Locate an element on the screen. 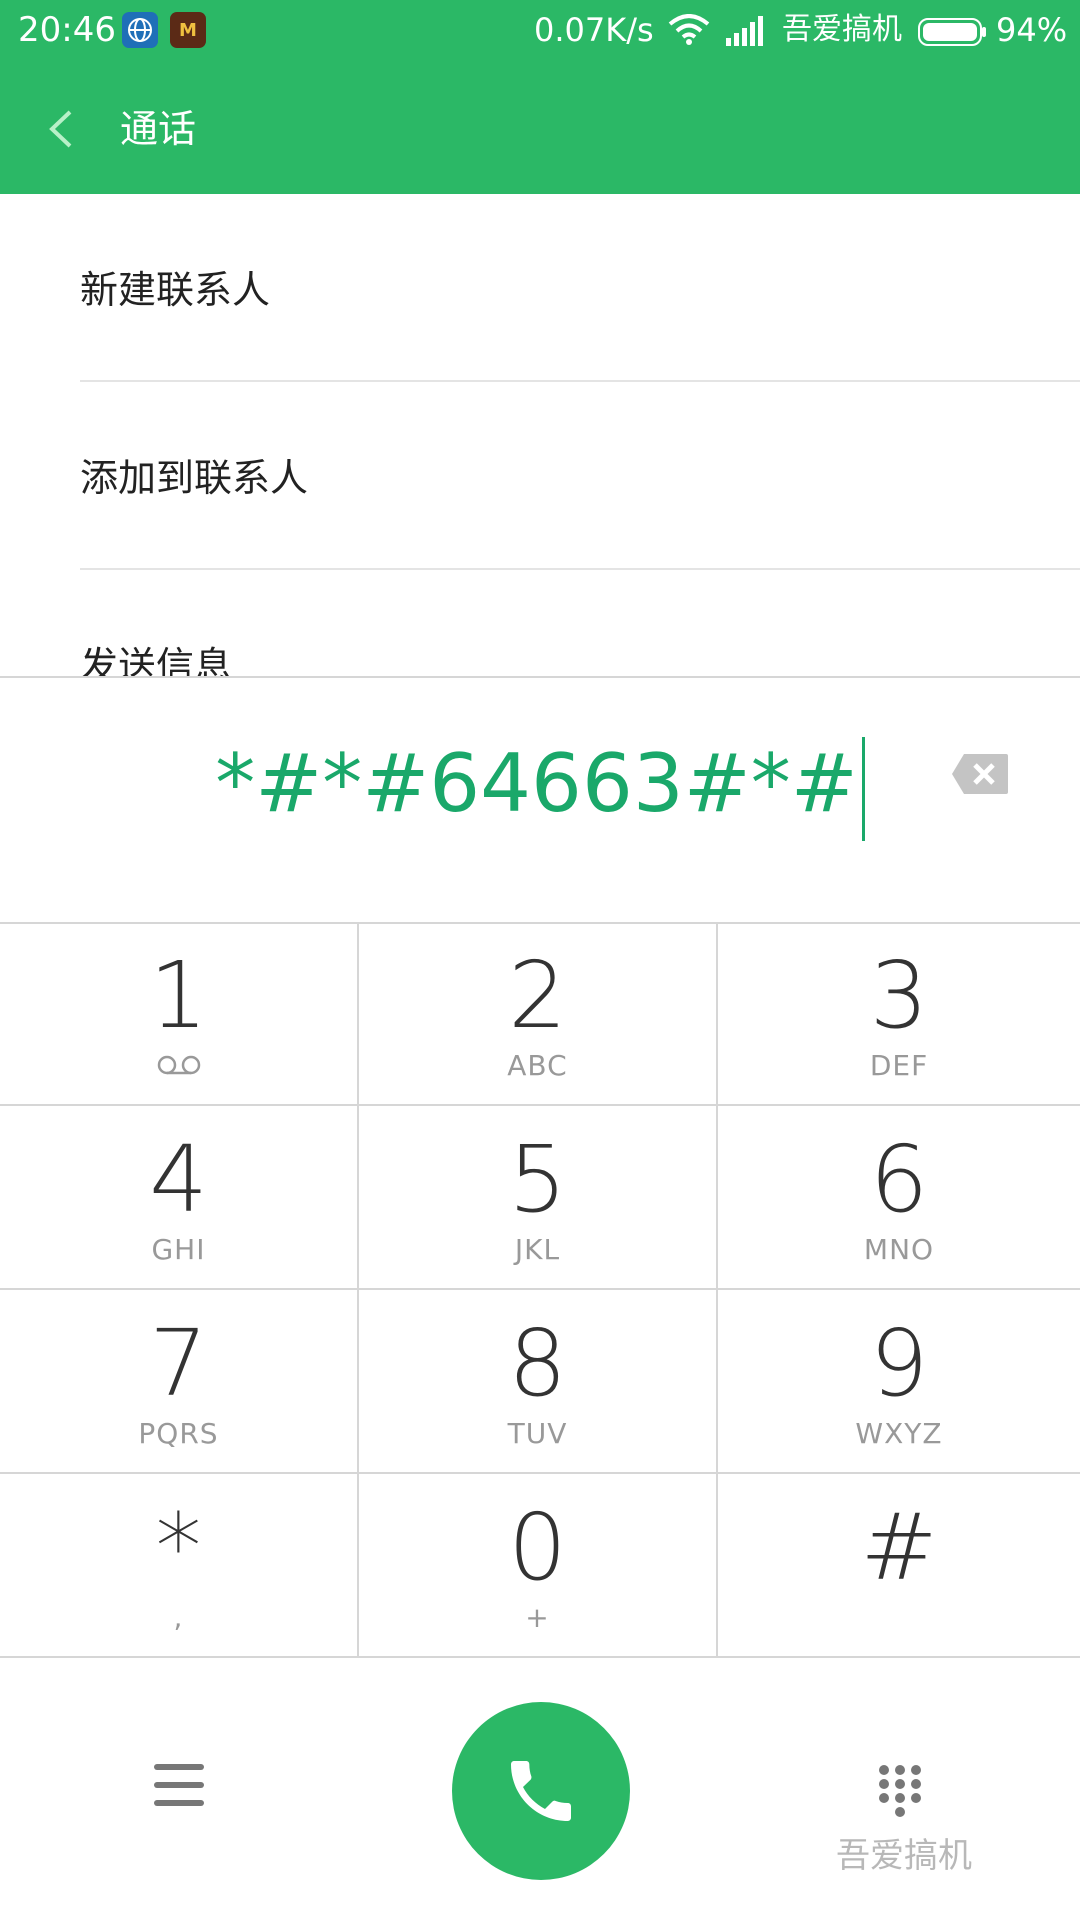 The image size is (1080, 1920). status-bar: 20:46 M 0.07K/s 吾爱搞机 94% is located at coordinates (540, 32).